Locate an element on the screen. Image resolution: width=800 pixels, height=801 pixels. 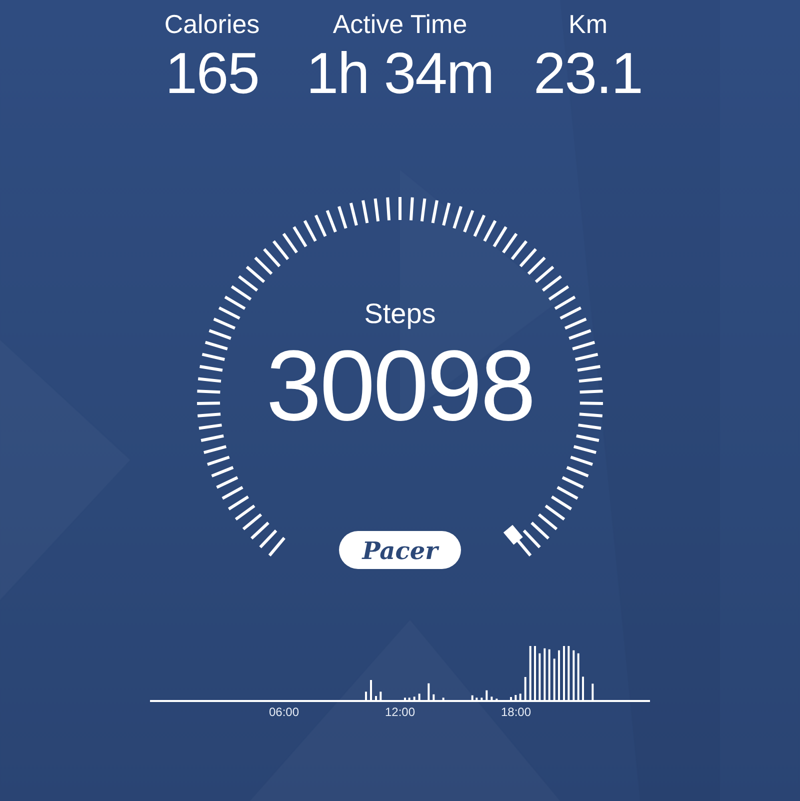
stat-value: 1h 34m is located at coordinates (400, 74).